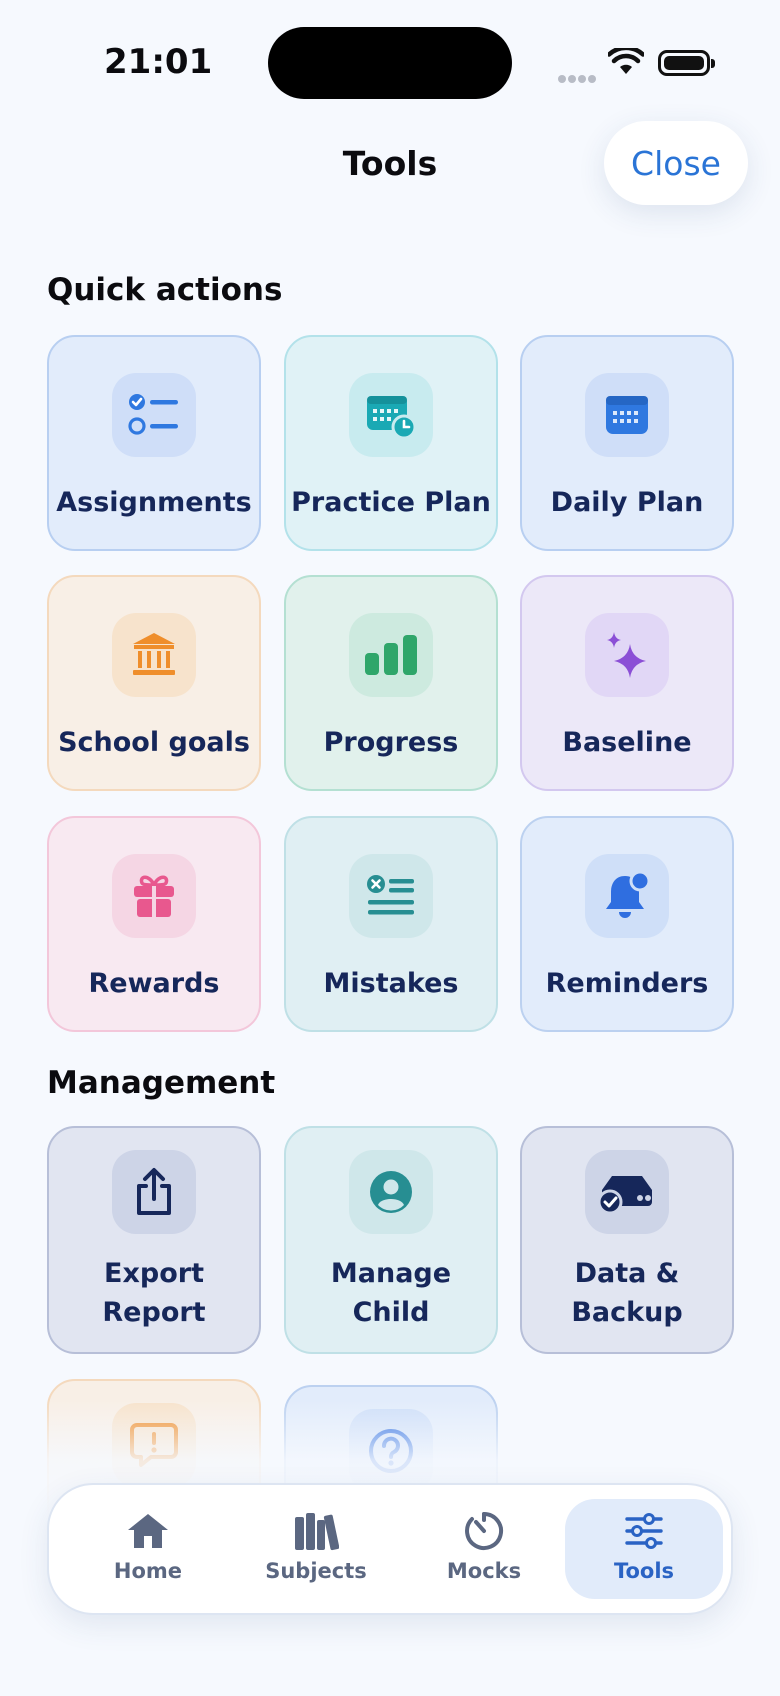  I want to click on tile-label: Manage Child, so click(391, 1293).